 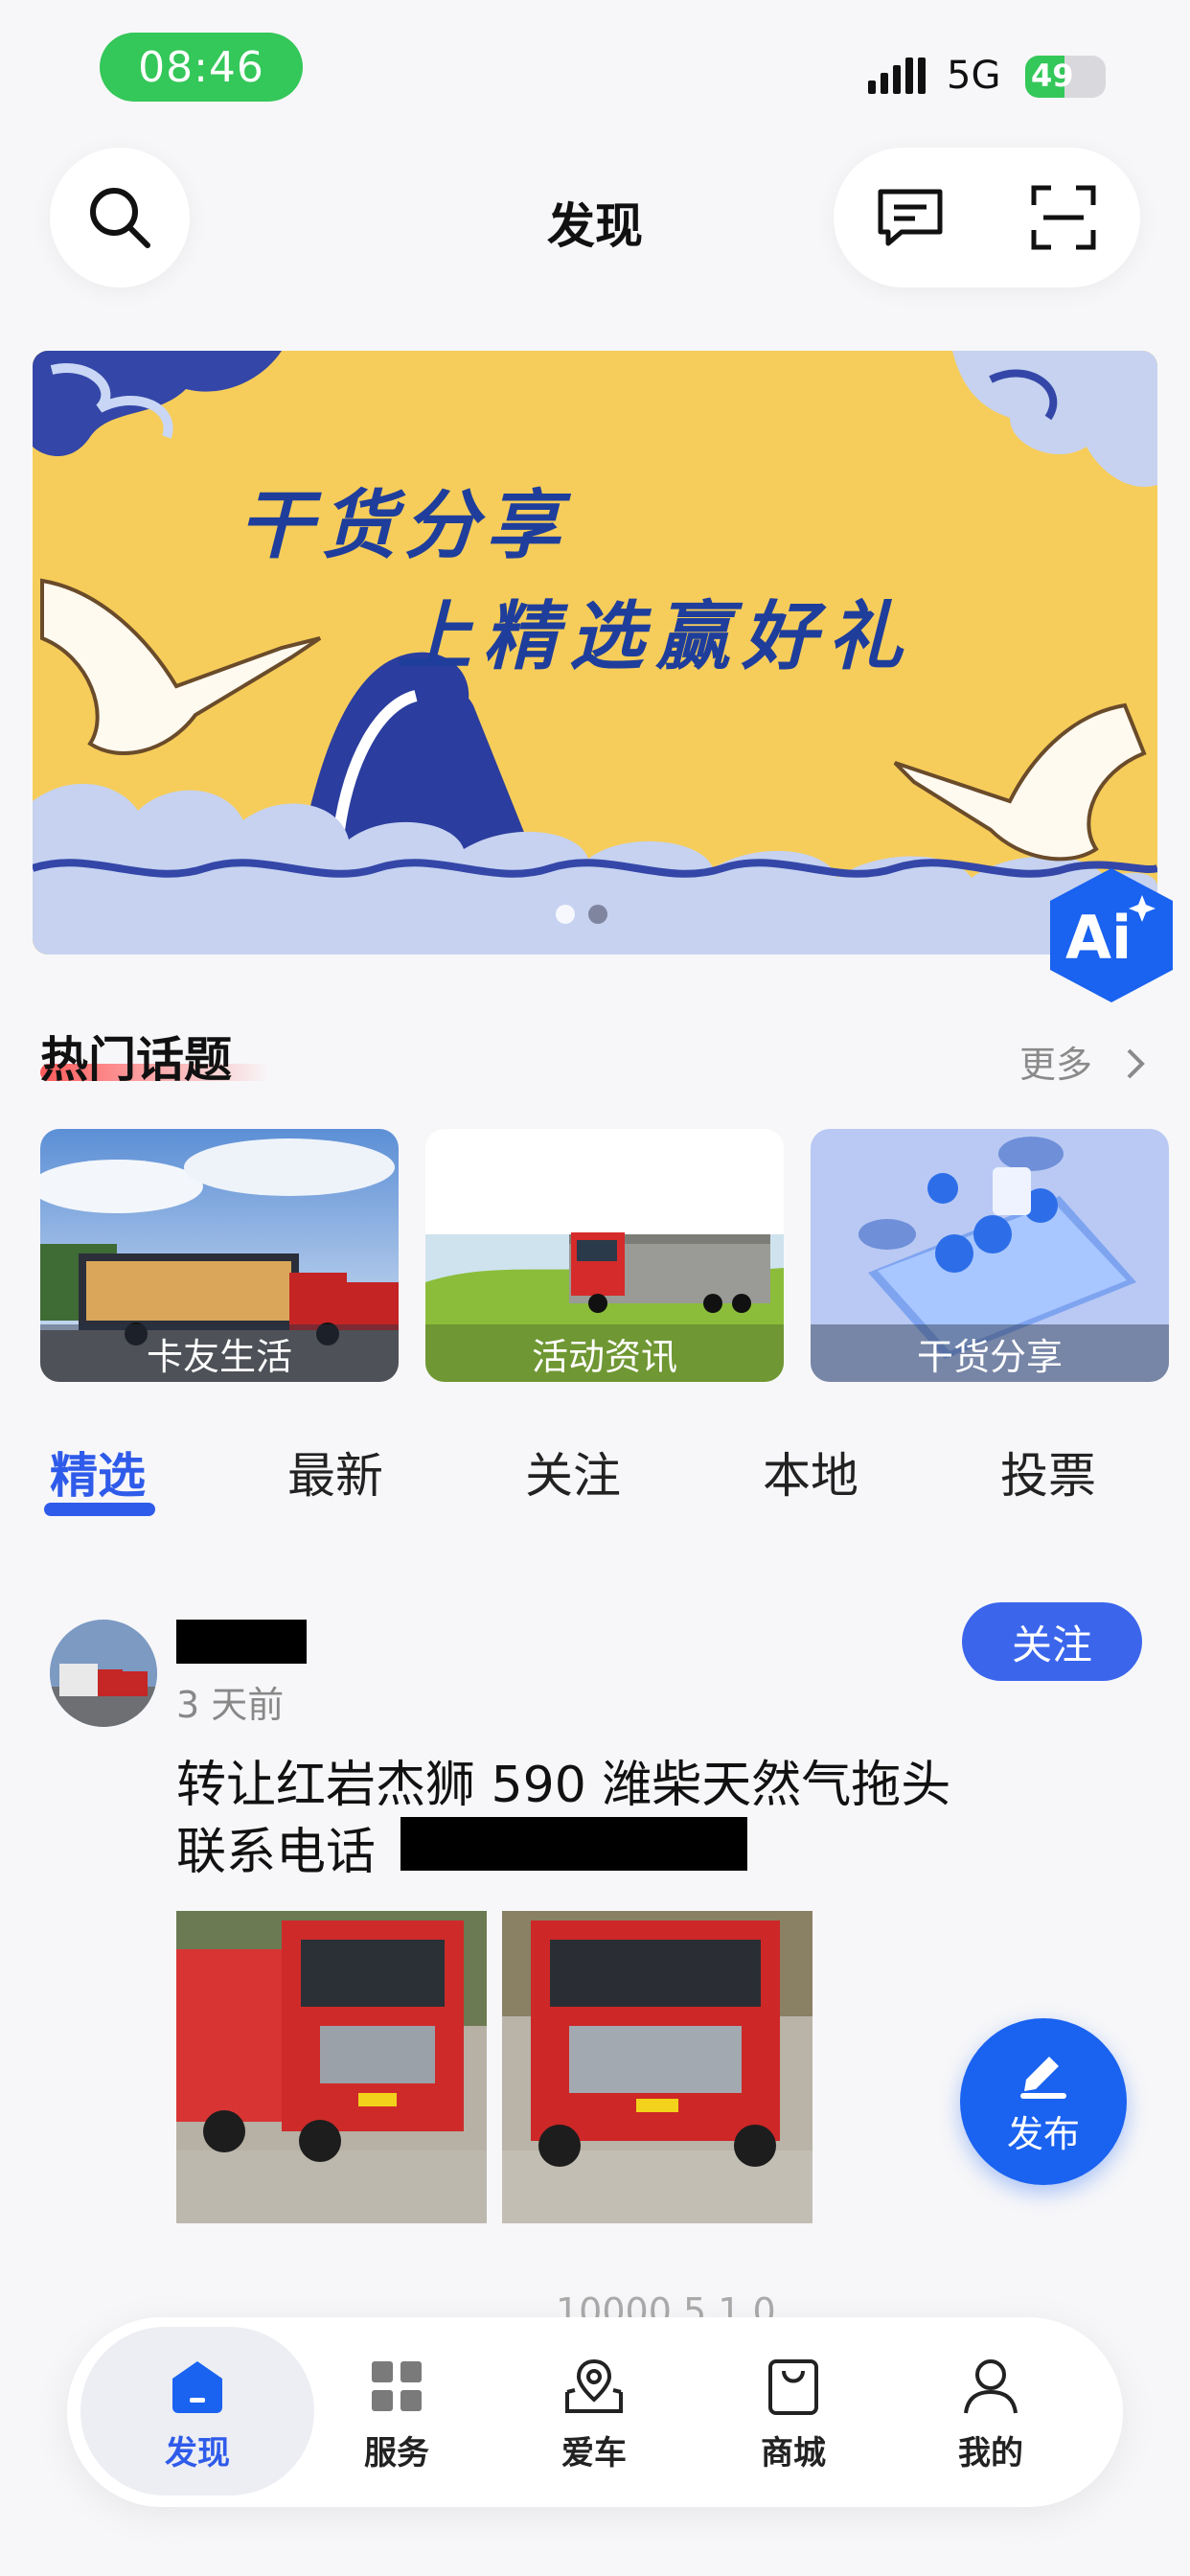 What do you see at coordinates (1052, 76) in the screenshot?
I see `battery-level: 49` at bounding box center [1052, 76].